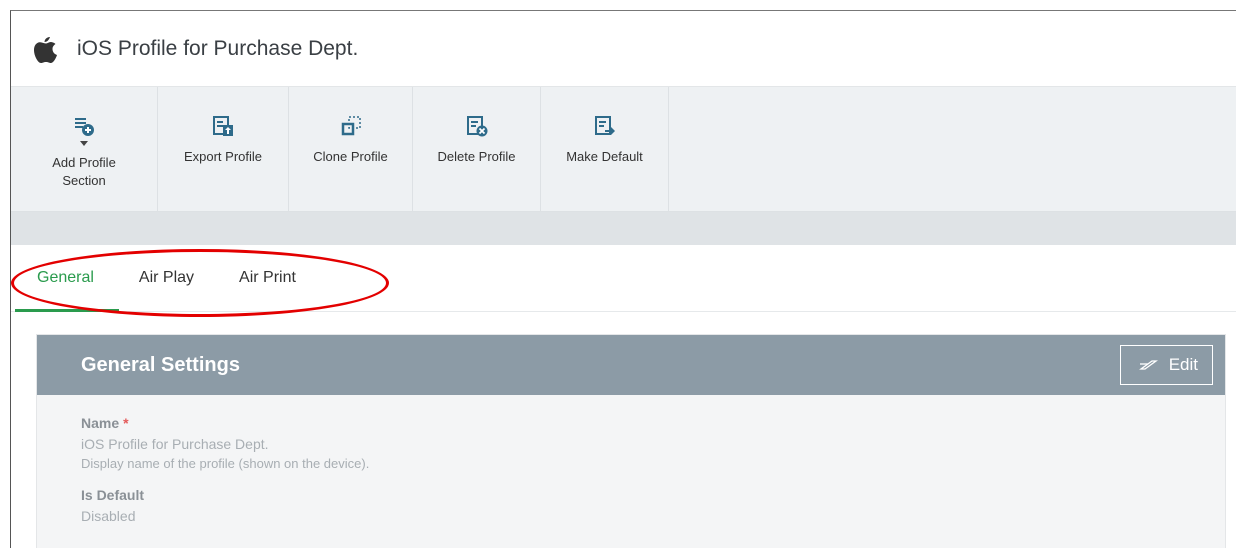 The image size is (1236, 548). I want to click on make-default-icon, so click(604, 125).